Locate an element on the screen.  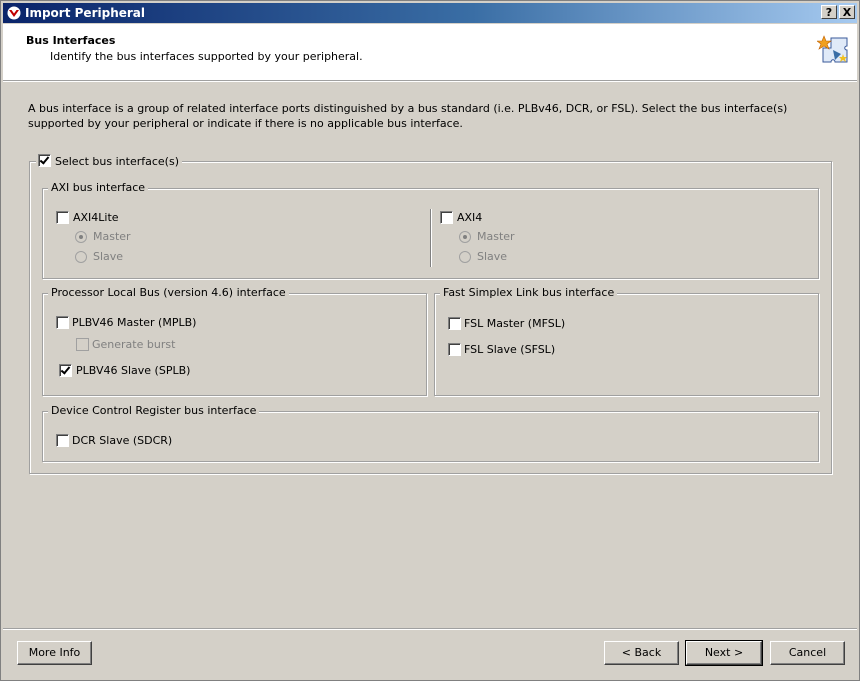
xilinx-app-icon is located at coordinates (14, 13).